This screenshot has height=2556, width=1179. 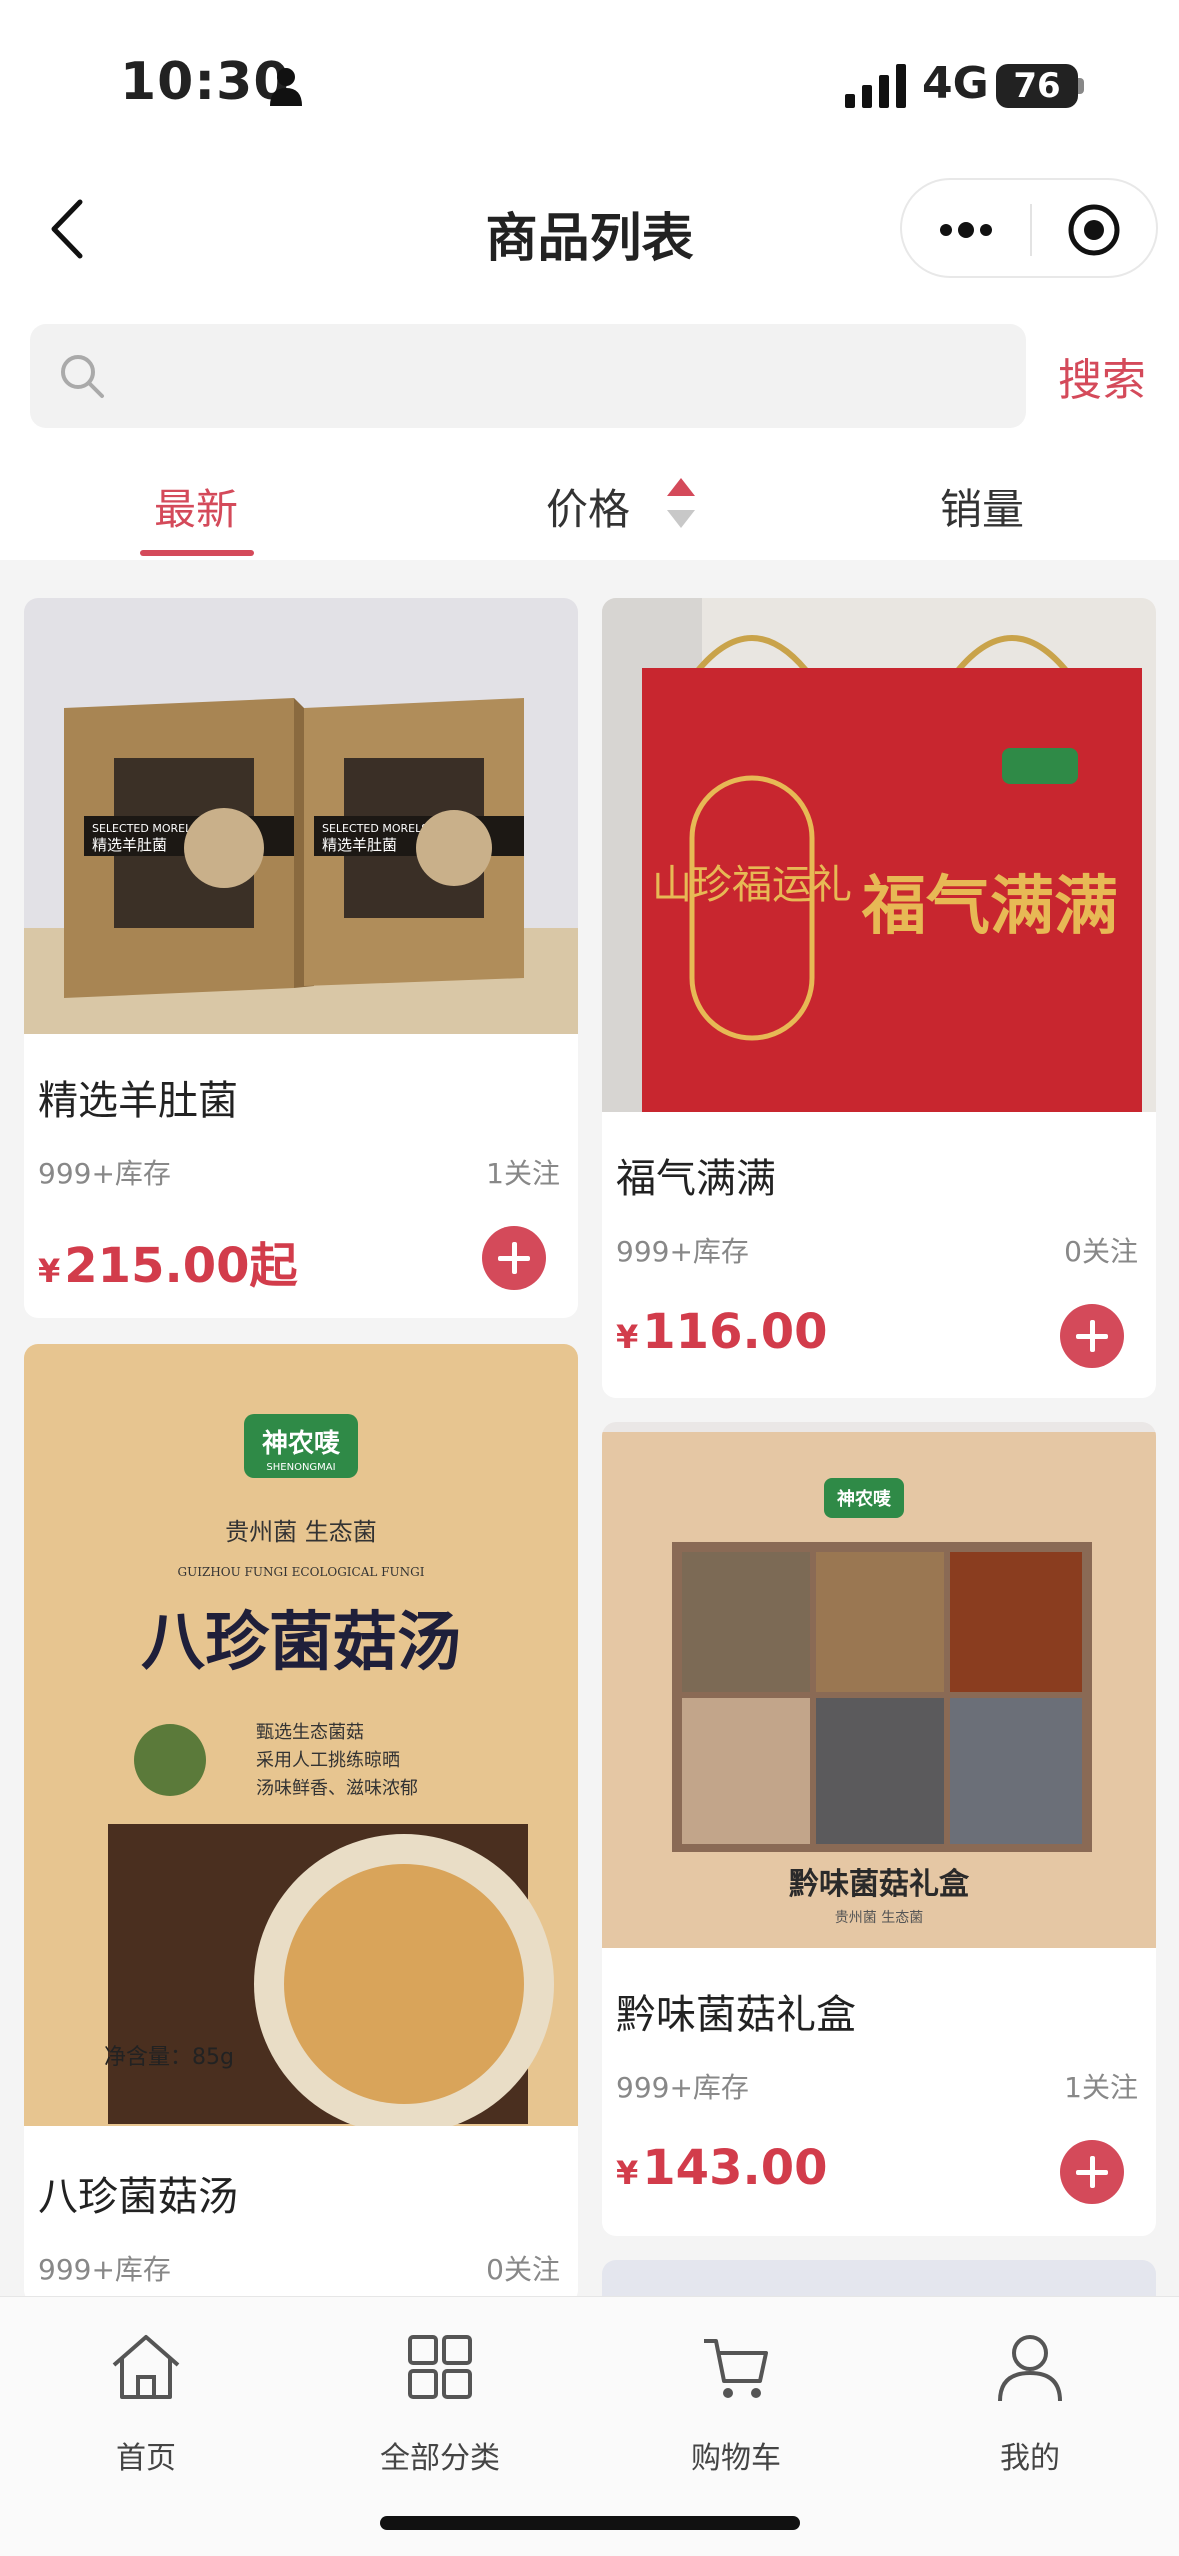 I want to click on price-value: 215.00起, so click(x=181, y=1266).